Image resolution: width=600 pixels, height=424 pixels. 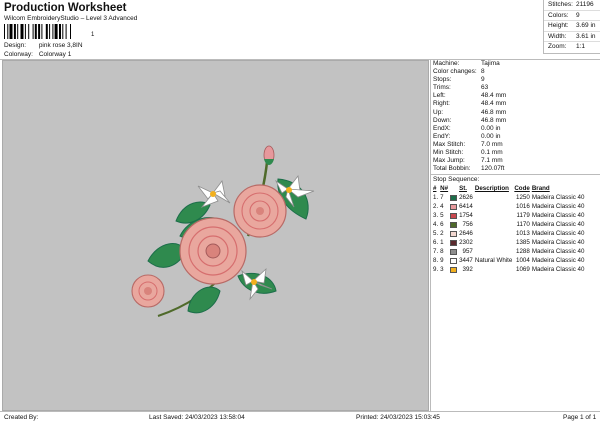 I want to click on stat-label: Left:, so click(x=439, y=96).